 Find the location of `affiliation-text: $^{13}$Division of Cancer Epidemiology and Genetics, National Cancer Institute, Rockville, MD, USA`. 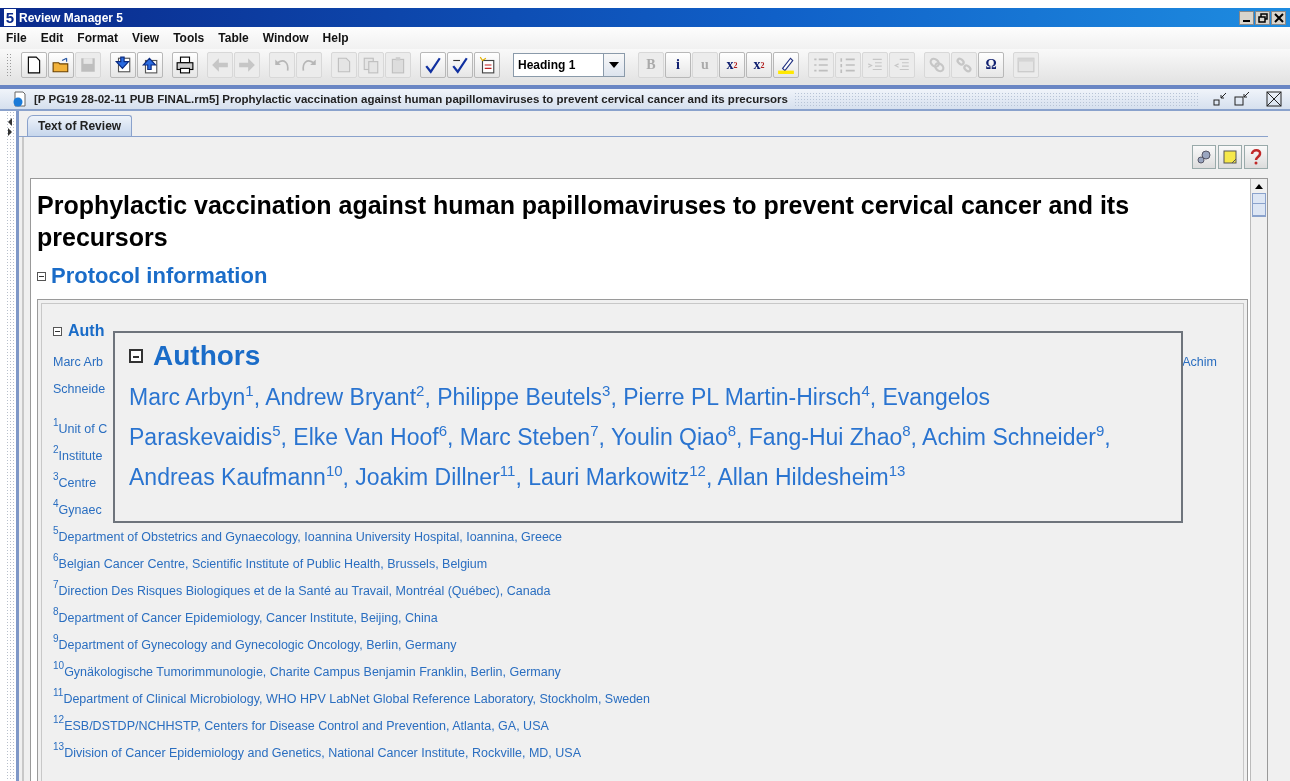

affiliation-text: $^{13}$Division of Cancer Epidemiology and Genetics, National Cancer Institute, Rockville, MD, USA is located at coordinates (317, 750).